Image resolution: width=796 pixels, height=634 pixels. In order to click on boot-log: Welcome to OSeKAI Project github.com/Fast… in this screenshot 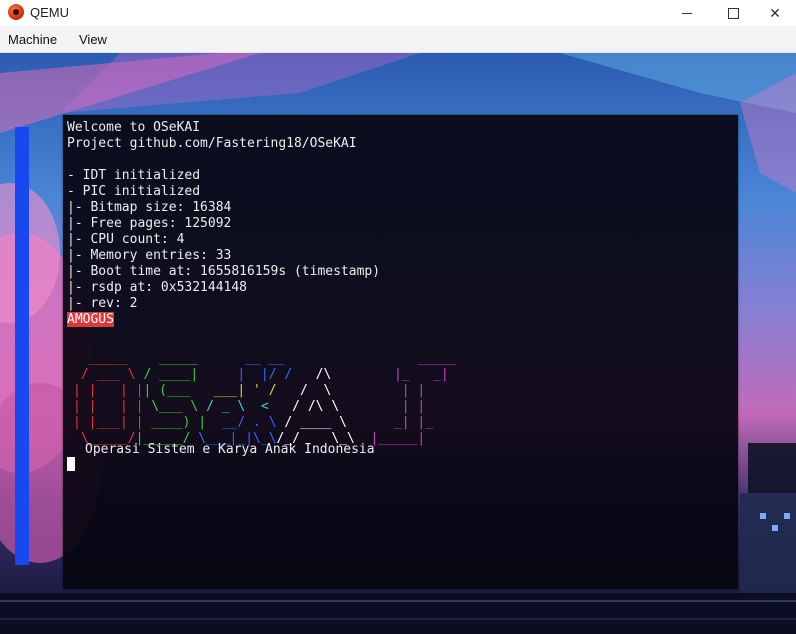, I will do `click(223, 224)`.